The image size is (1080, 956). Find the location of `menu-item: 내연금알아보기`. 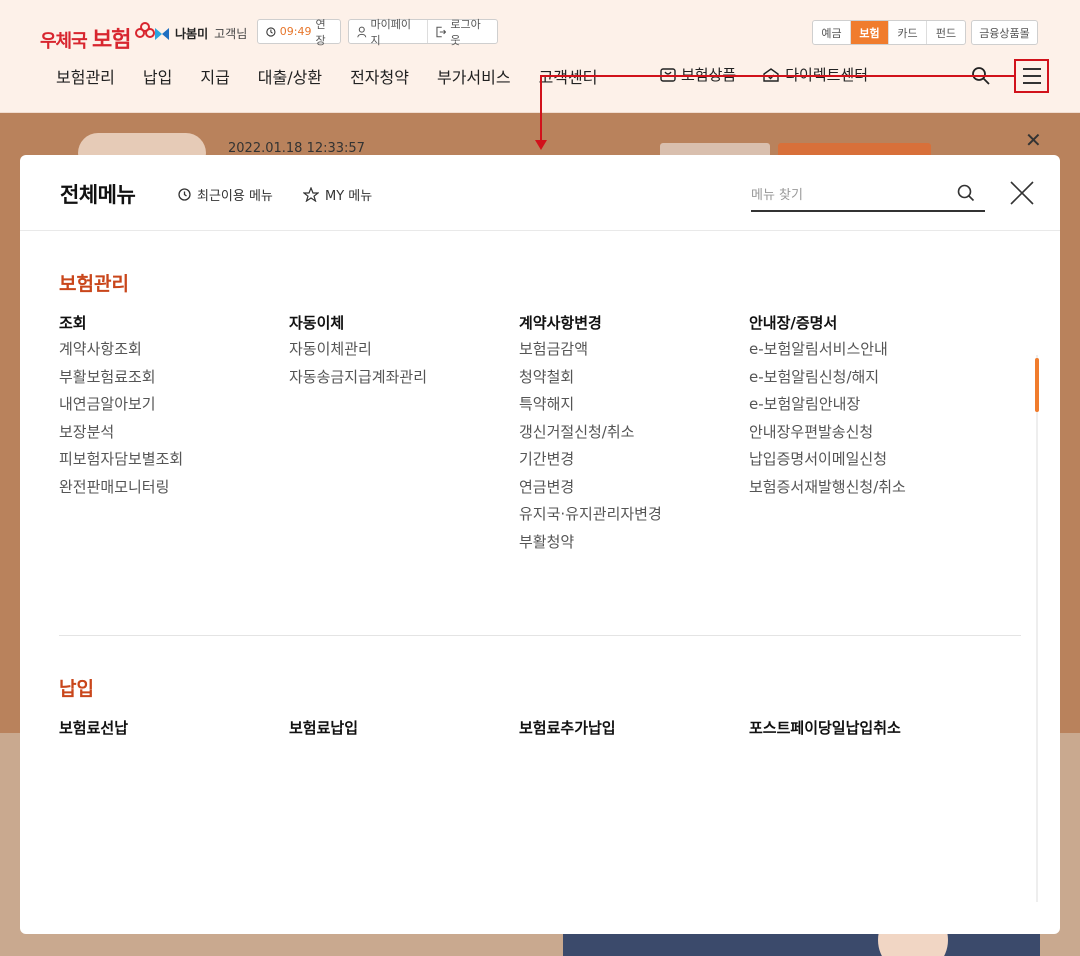

menu-item: 내연금알아보기 is located at coordinates (169, 405).